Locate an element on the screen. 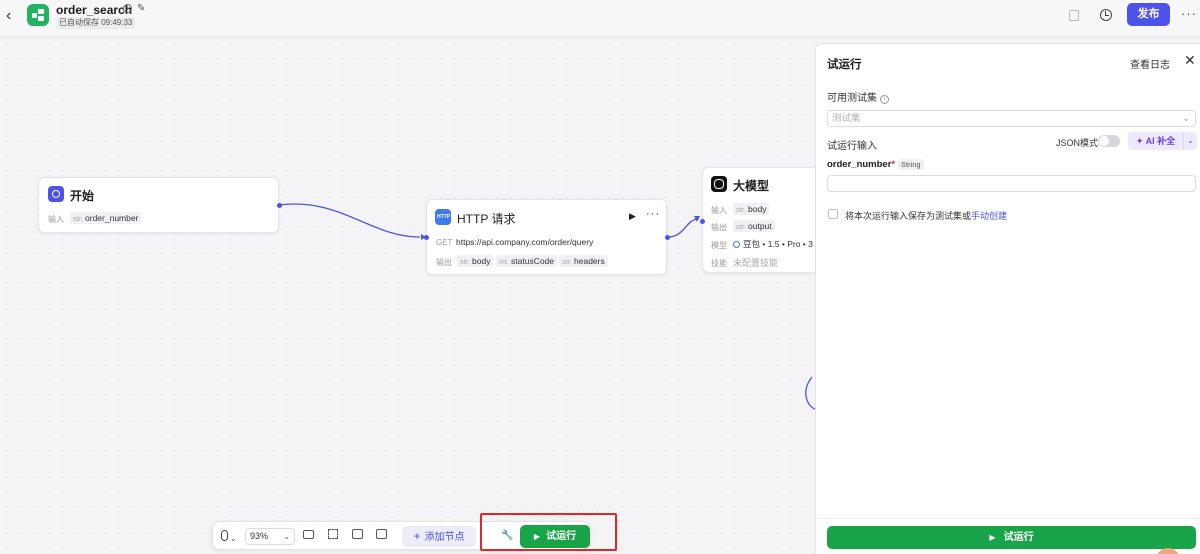  comment-icon is located at coordinates (308, 534).